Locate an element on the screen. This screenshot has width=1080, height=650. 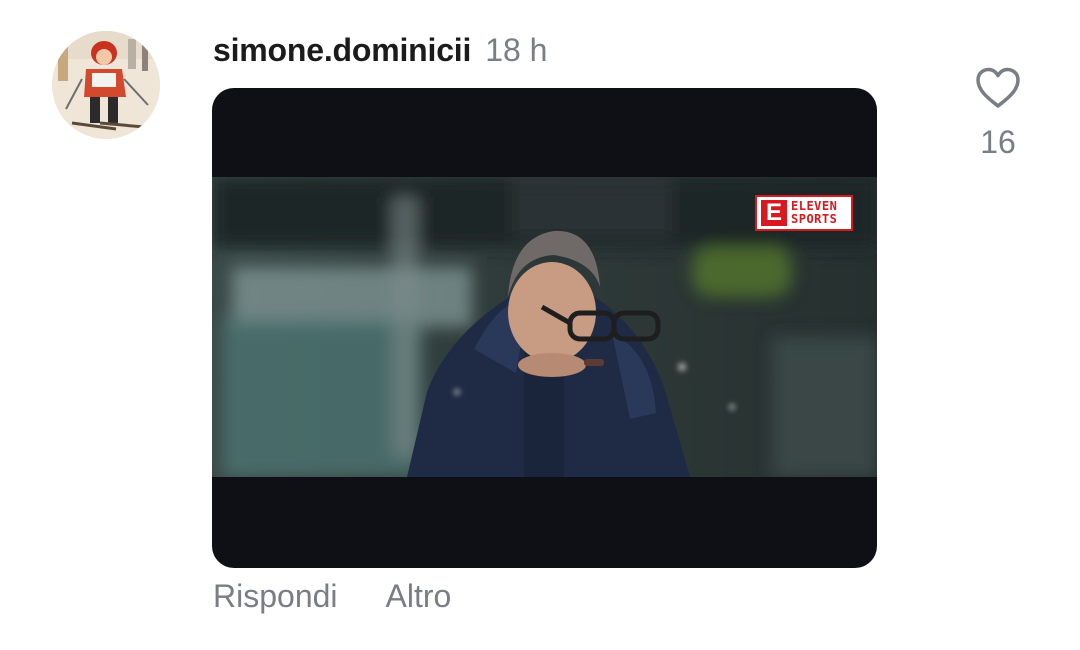
more-button: Altro is located at coordinates (419, 596).